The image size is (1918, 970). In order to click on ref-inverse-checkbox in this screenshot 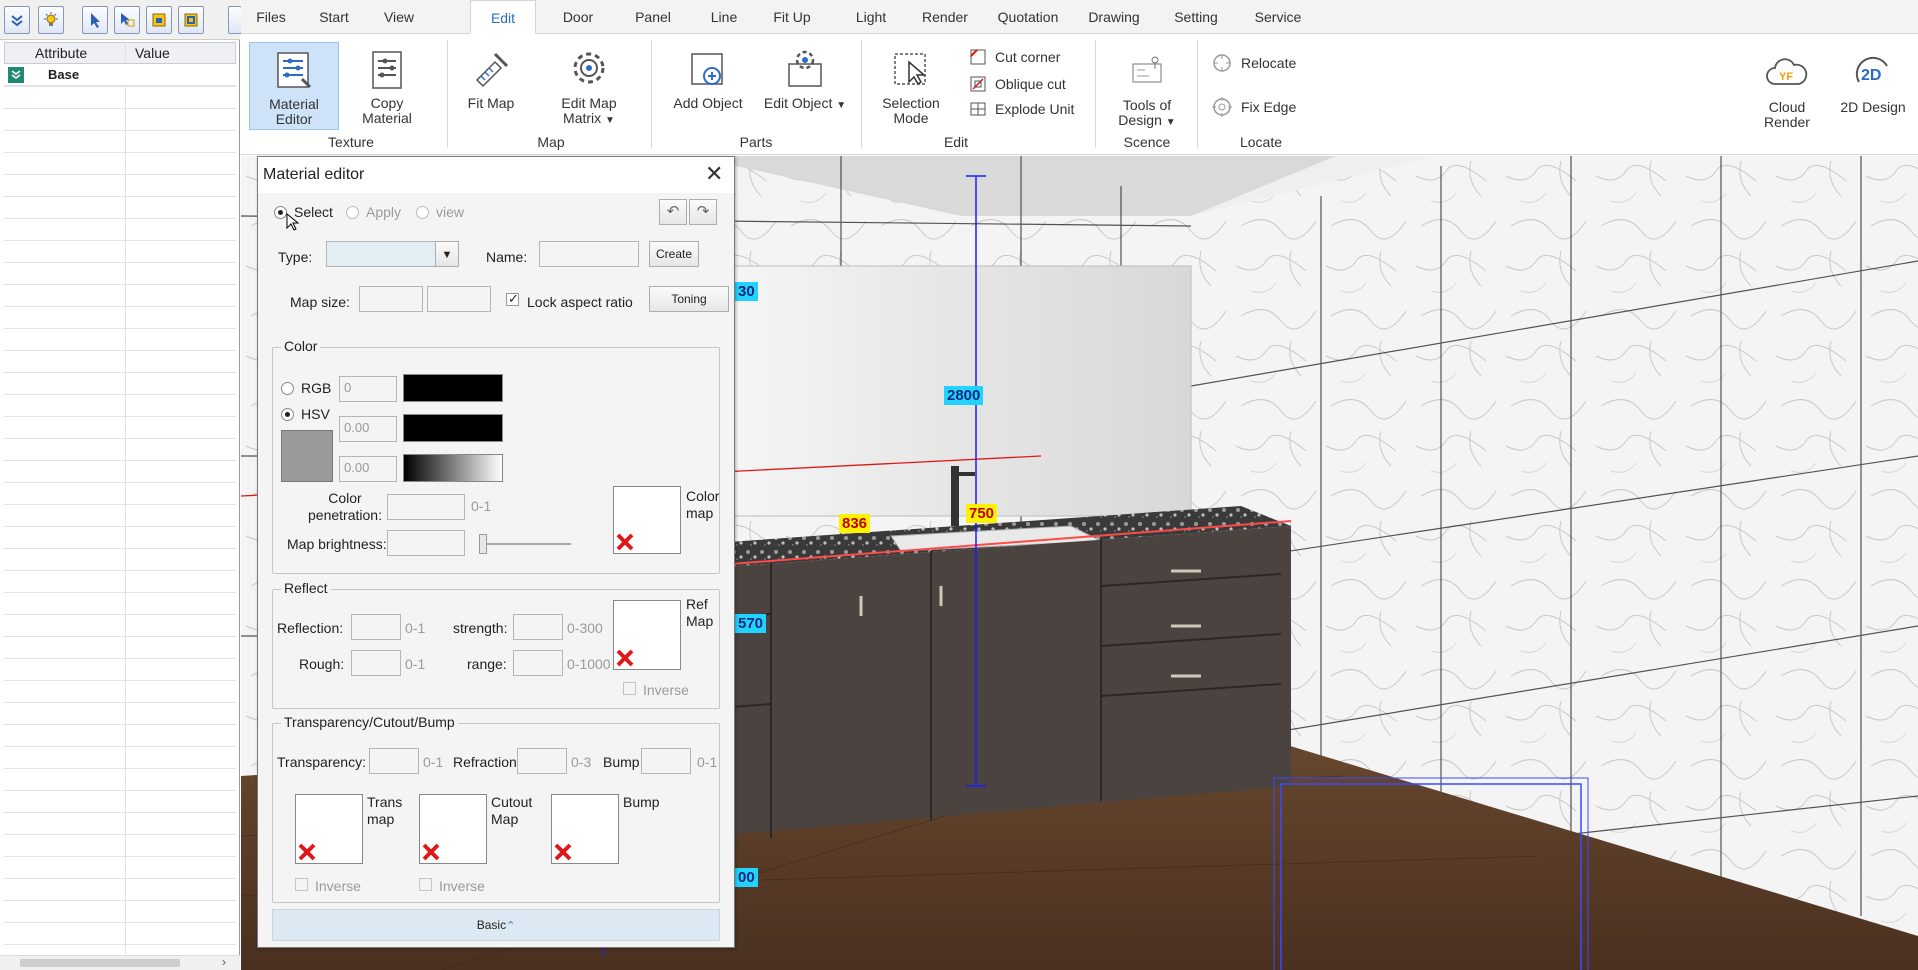, I will do `click(629, 688)`.